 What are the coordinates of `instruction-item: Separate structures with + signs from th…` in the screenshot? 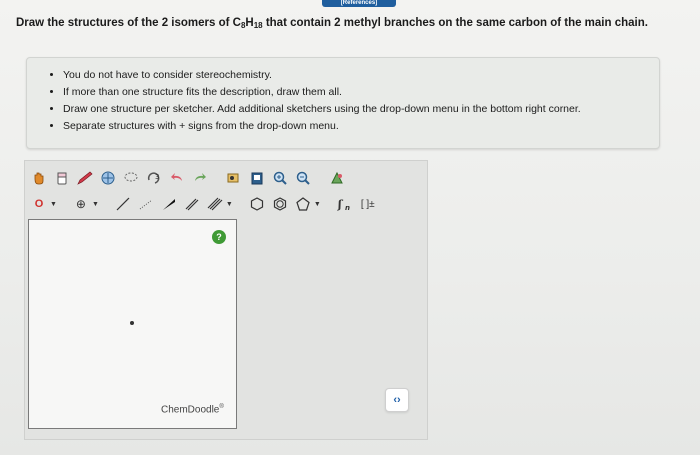 It's located at (356, 126).